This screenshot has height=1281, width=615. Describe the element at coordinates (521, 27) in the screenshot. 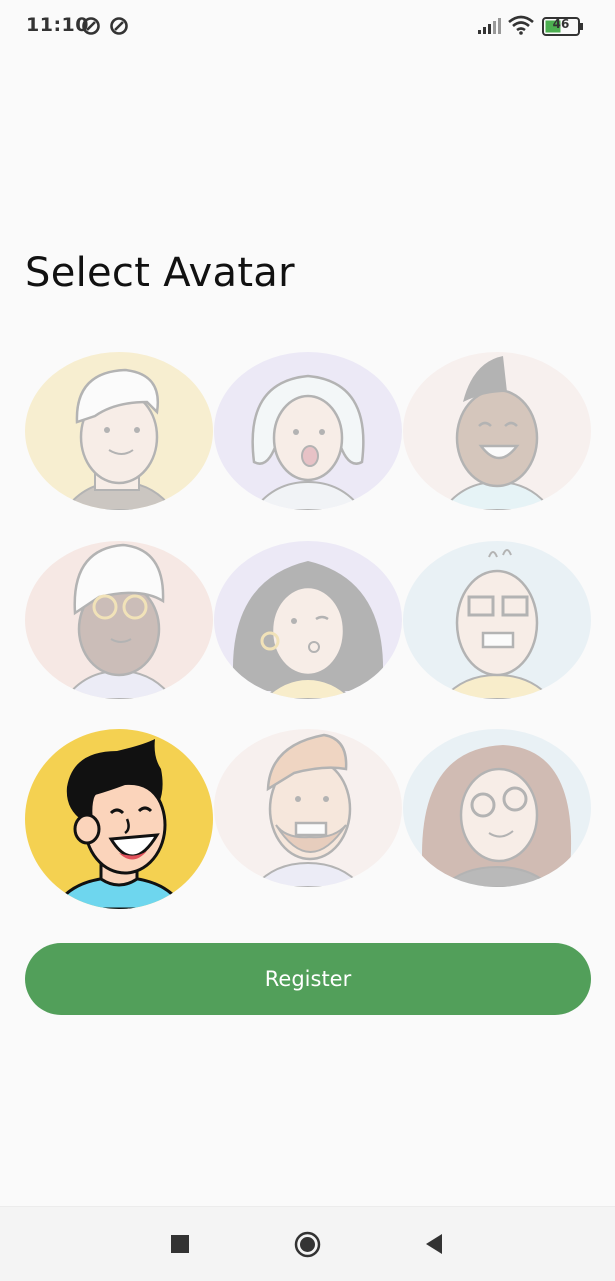

I see `wifi-icon` at that location.